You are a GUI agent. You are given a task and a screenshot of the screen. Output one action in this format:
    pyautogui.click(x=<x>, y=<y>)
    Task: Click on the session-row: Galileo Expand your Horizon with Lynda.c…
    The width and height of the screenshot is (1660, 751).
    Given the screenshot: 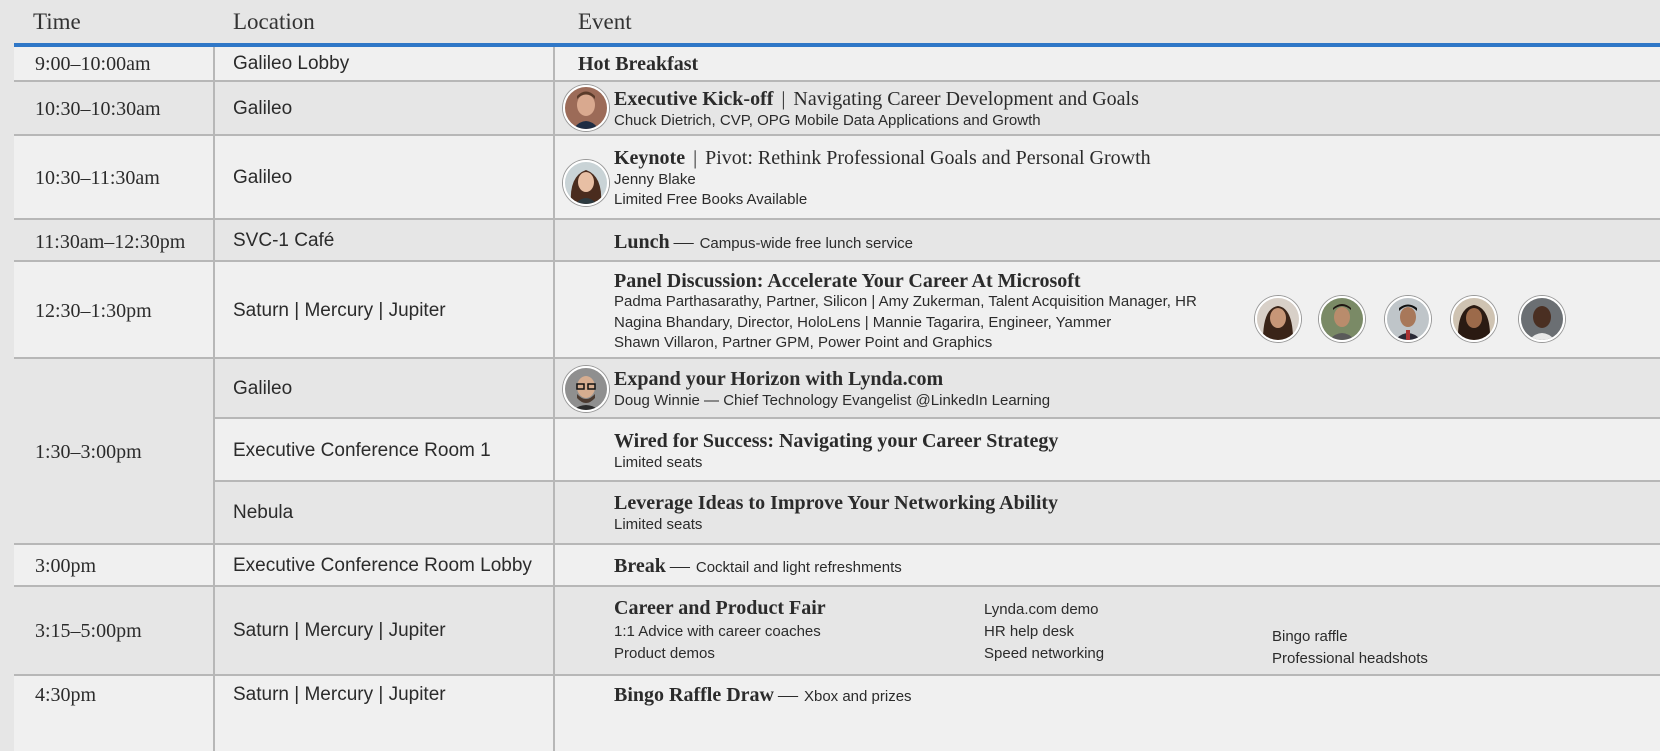 What is the action you would take?
    pyautogui.click(x=937, y=389)
    